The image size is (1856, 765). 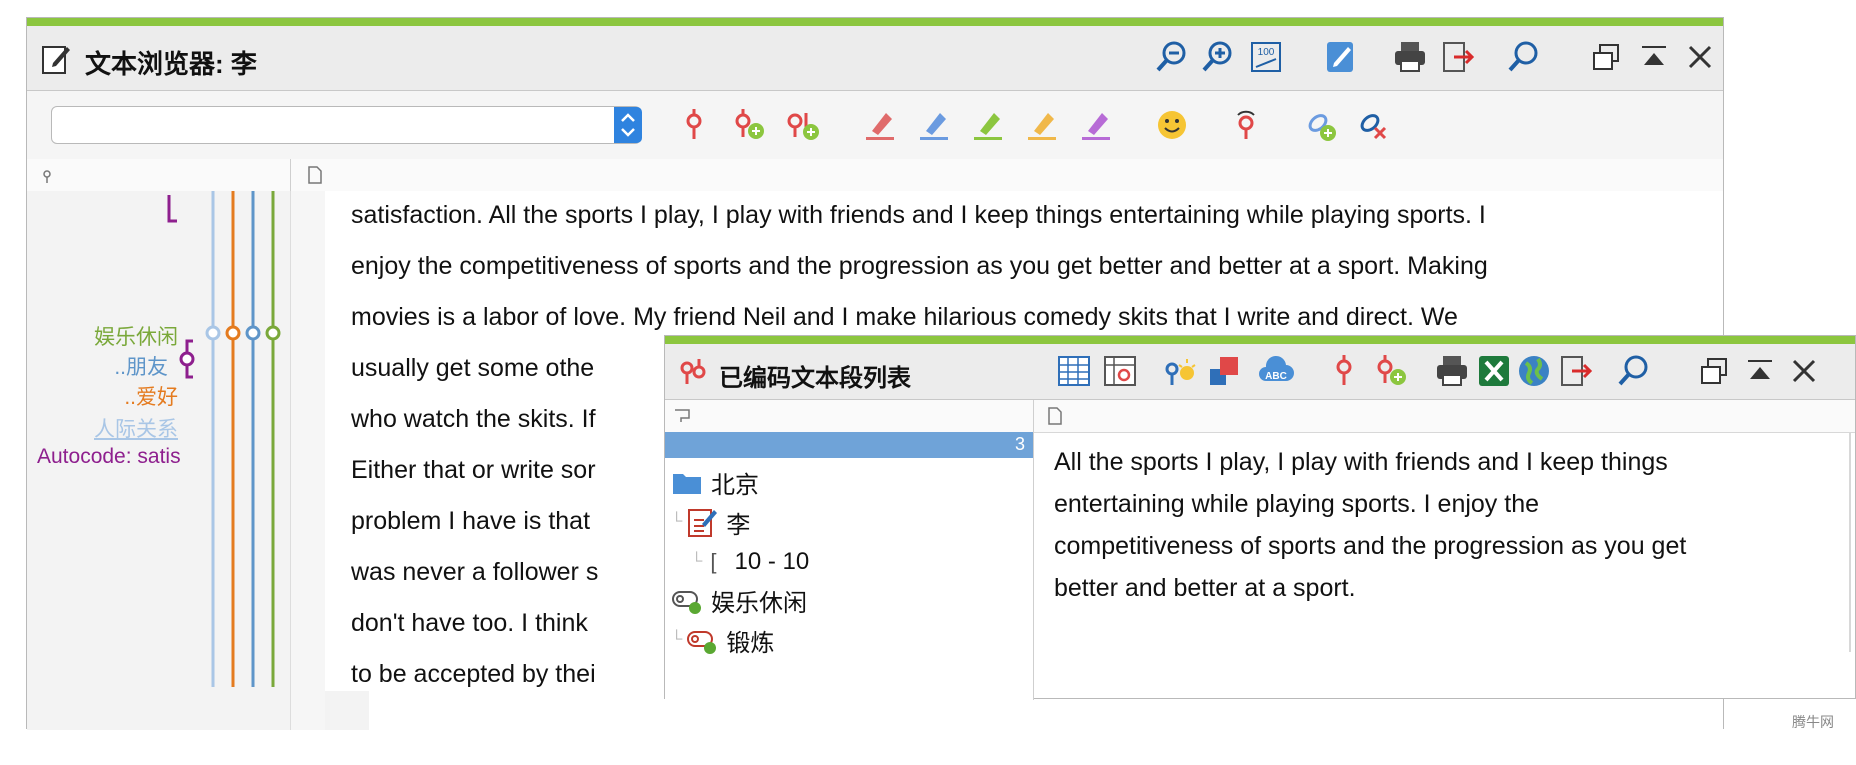 What do you see at coordinates (713, 561) in the screenshot?
I see `segment-bracket-icon: [` at bounding box center [713, 561].